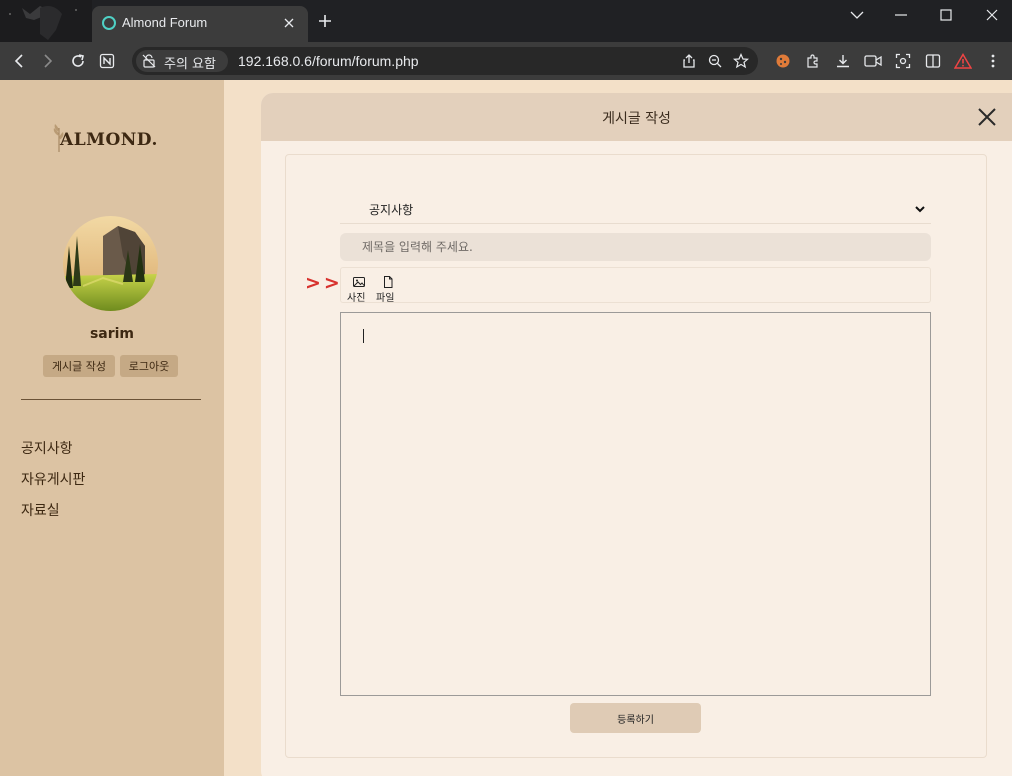 Image resolution: width=1012 pixels, height=776 pixels. I want to click on tab-title: Almond Forum, so click(165, 22).